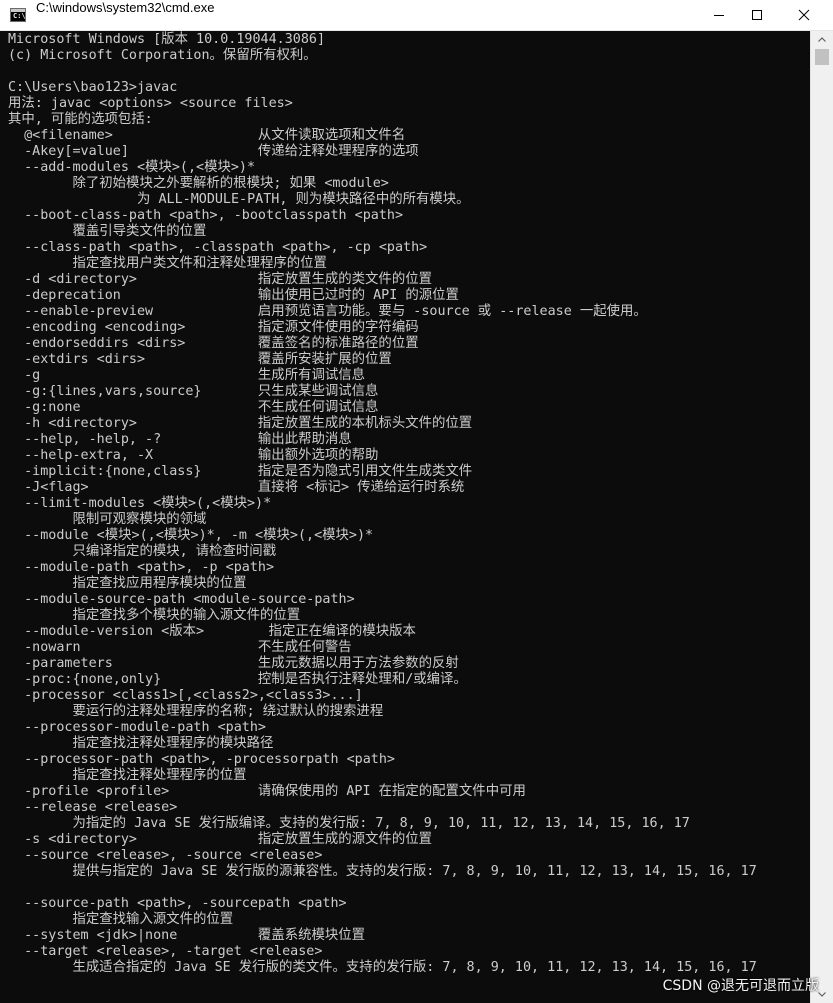 The image size is (833, 1003). I want to click on console-line: 指定查找用户类文件和注释处理程序的位置, so click(167, 263).